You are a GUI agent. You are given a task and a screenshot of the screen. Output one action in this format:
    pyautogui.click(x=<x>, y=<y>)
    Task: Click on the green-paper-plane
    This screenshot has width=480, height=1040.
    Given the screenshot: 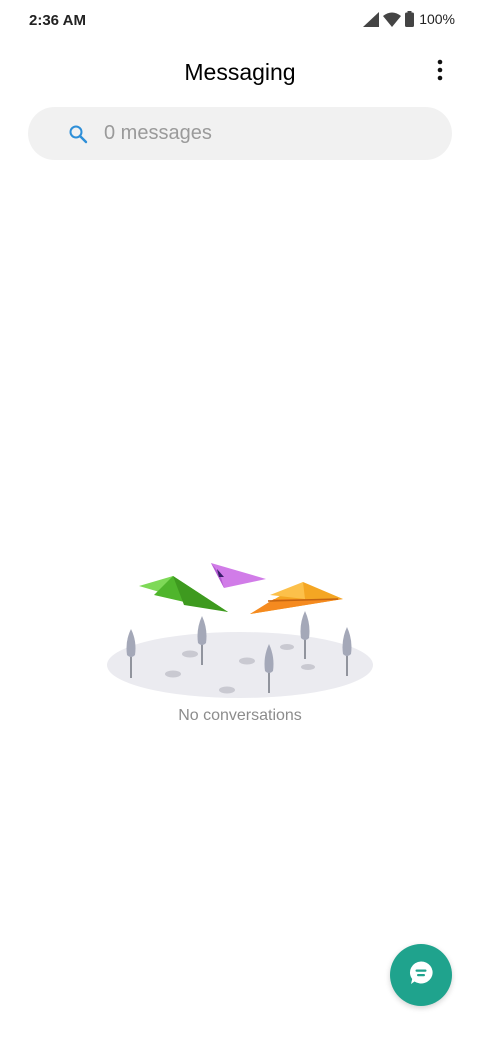 What is the action you would take?
    pyautogui.click(x=183, y=594)
    